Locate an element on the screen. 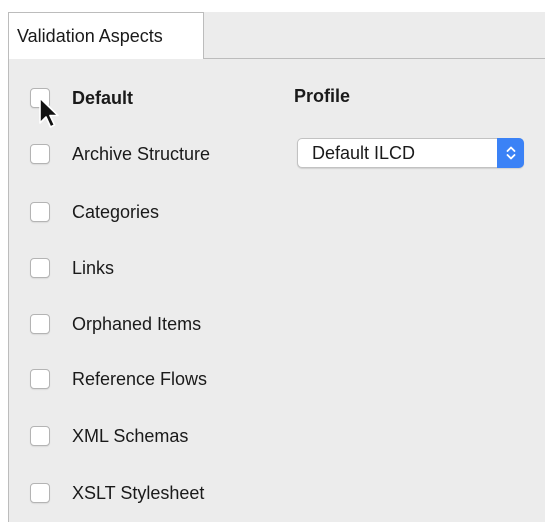  aspect-label: Reference Flows is located at coordinates (140, 378).